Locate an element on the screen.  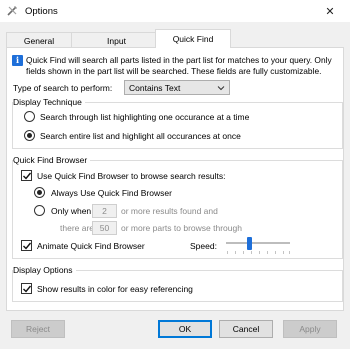
display-options-title: Display Options is located at coordinates (44, 270).